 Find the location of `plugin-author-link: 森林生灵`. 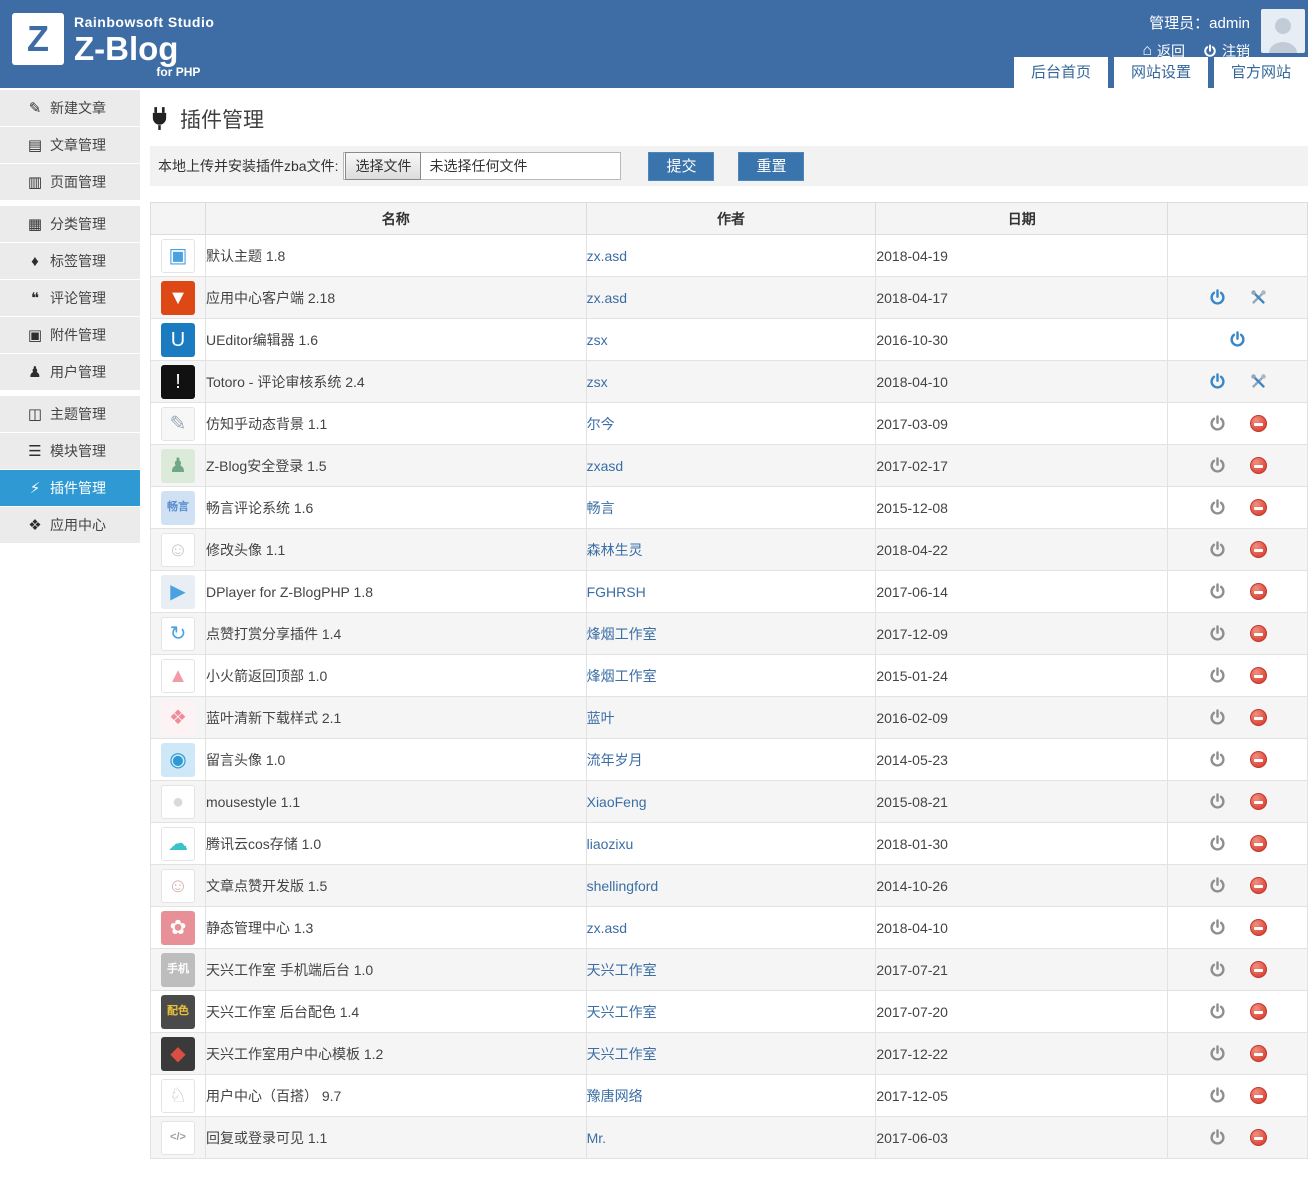

plugin-author-link: 森林生灵 is located at coordinates (615, 550).